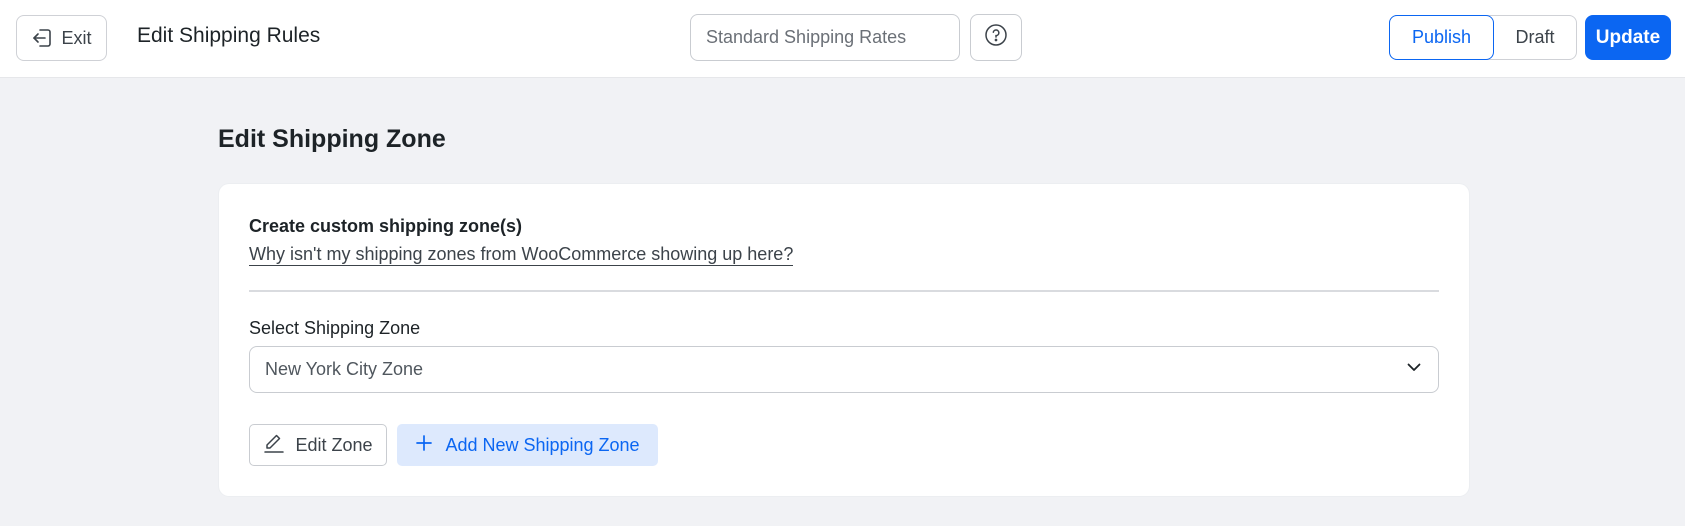 The height and width of the screenshot is (526, 1685). Describe the element at coordinates (229, 35) in the screenshot. I see `page-heading: Edit Shipping Rules` at that location.